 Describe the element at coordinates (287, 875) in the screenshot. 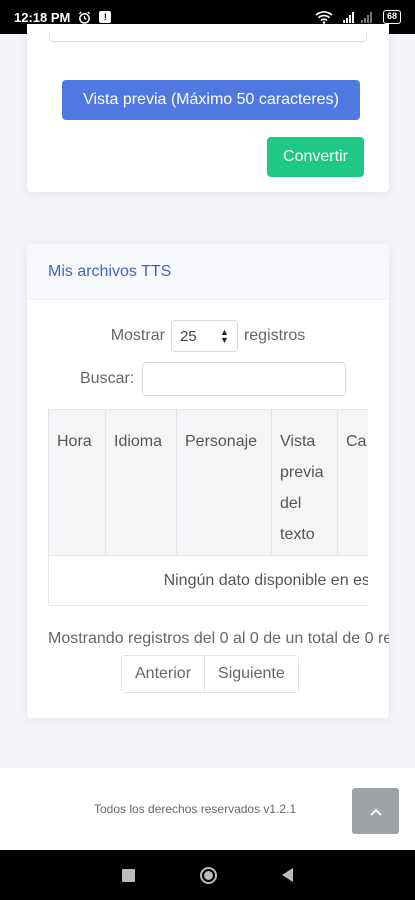

I see `nav-back-icon` at that location.